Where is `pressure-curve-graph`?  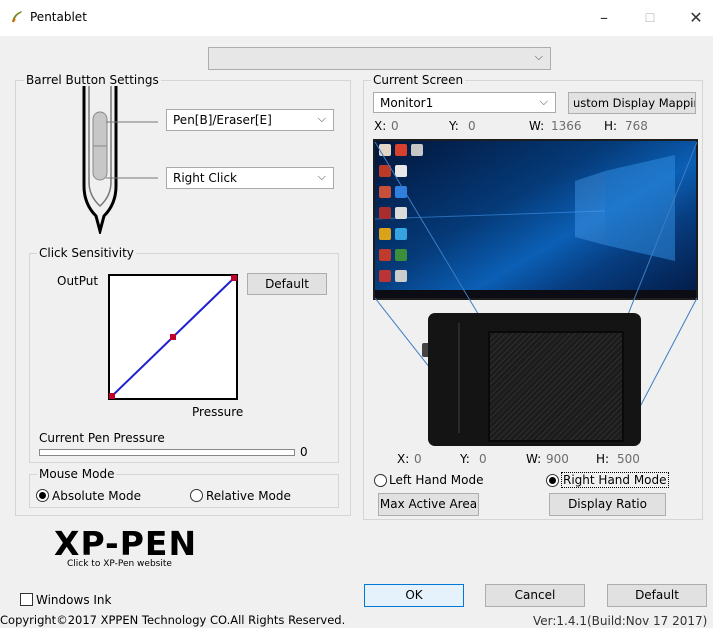
pressure-curve-graph is located at coordinates (173, 337).